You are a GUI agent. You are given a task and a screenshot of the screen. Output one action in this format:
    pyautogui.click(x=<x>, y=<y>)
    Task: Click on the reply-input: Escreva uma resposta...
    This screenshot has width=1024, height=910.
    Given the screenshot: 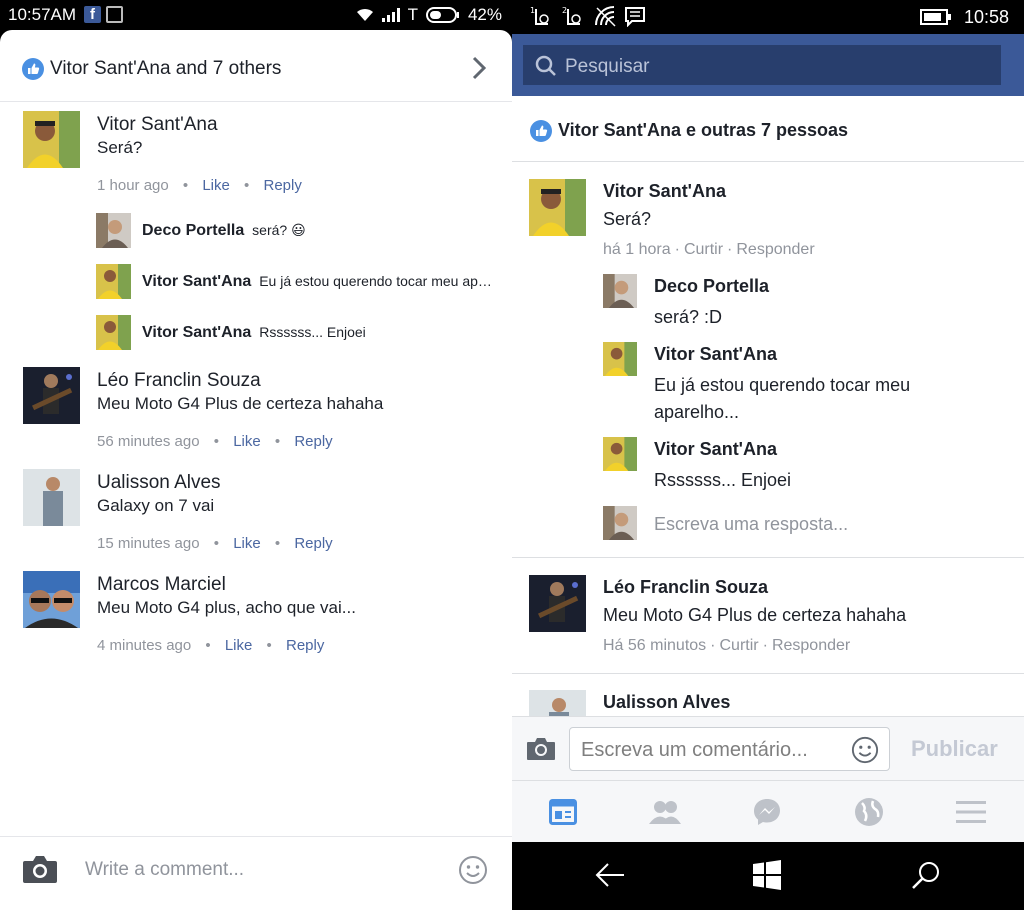 What is the action you would take?
    pyautogui.click(x=751, y=524)
    